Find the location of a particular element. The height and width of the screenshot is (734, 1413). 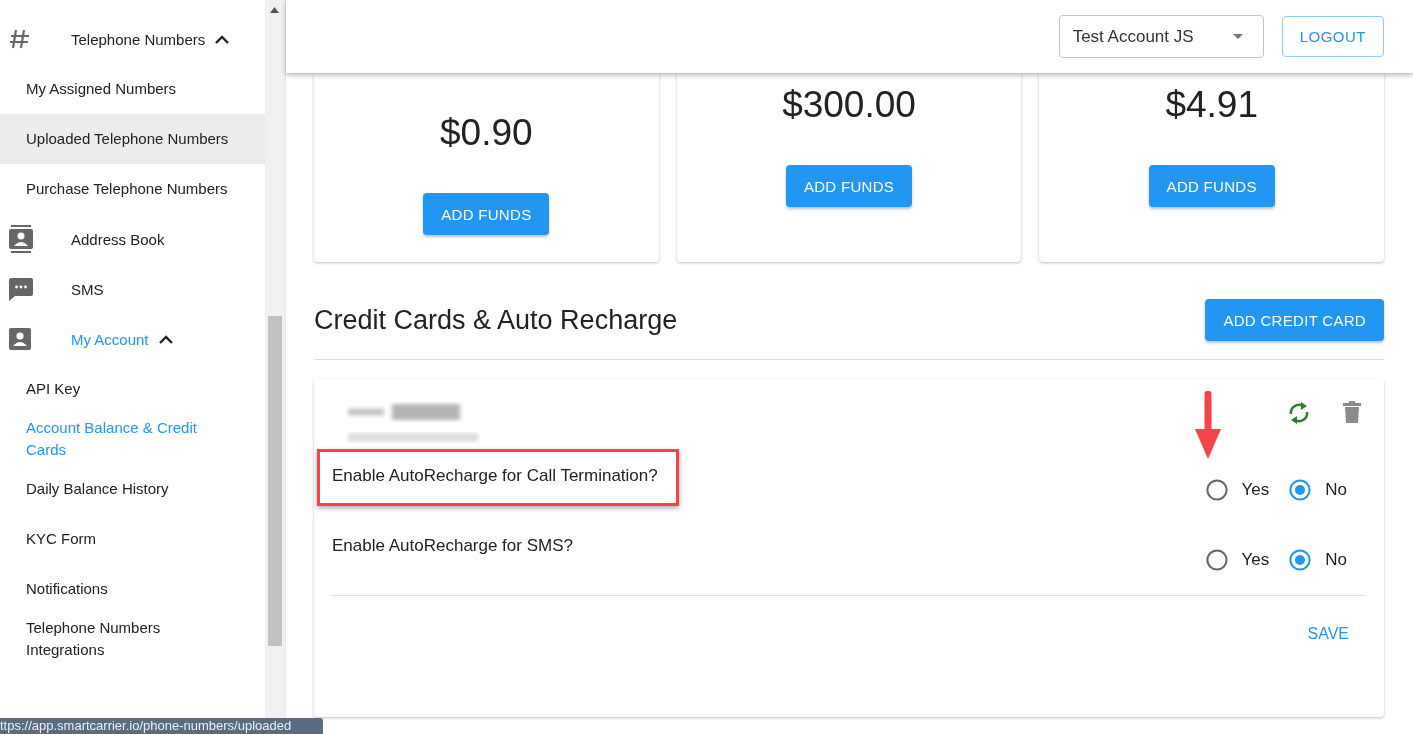

refresh-icon is located at coordinates (1299, 413).